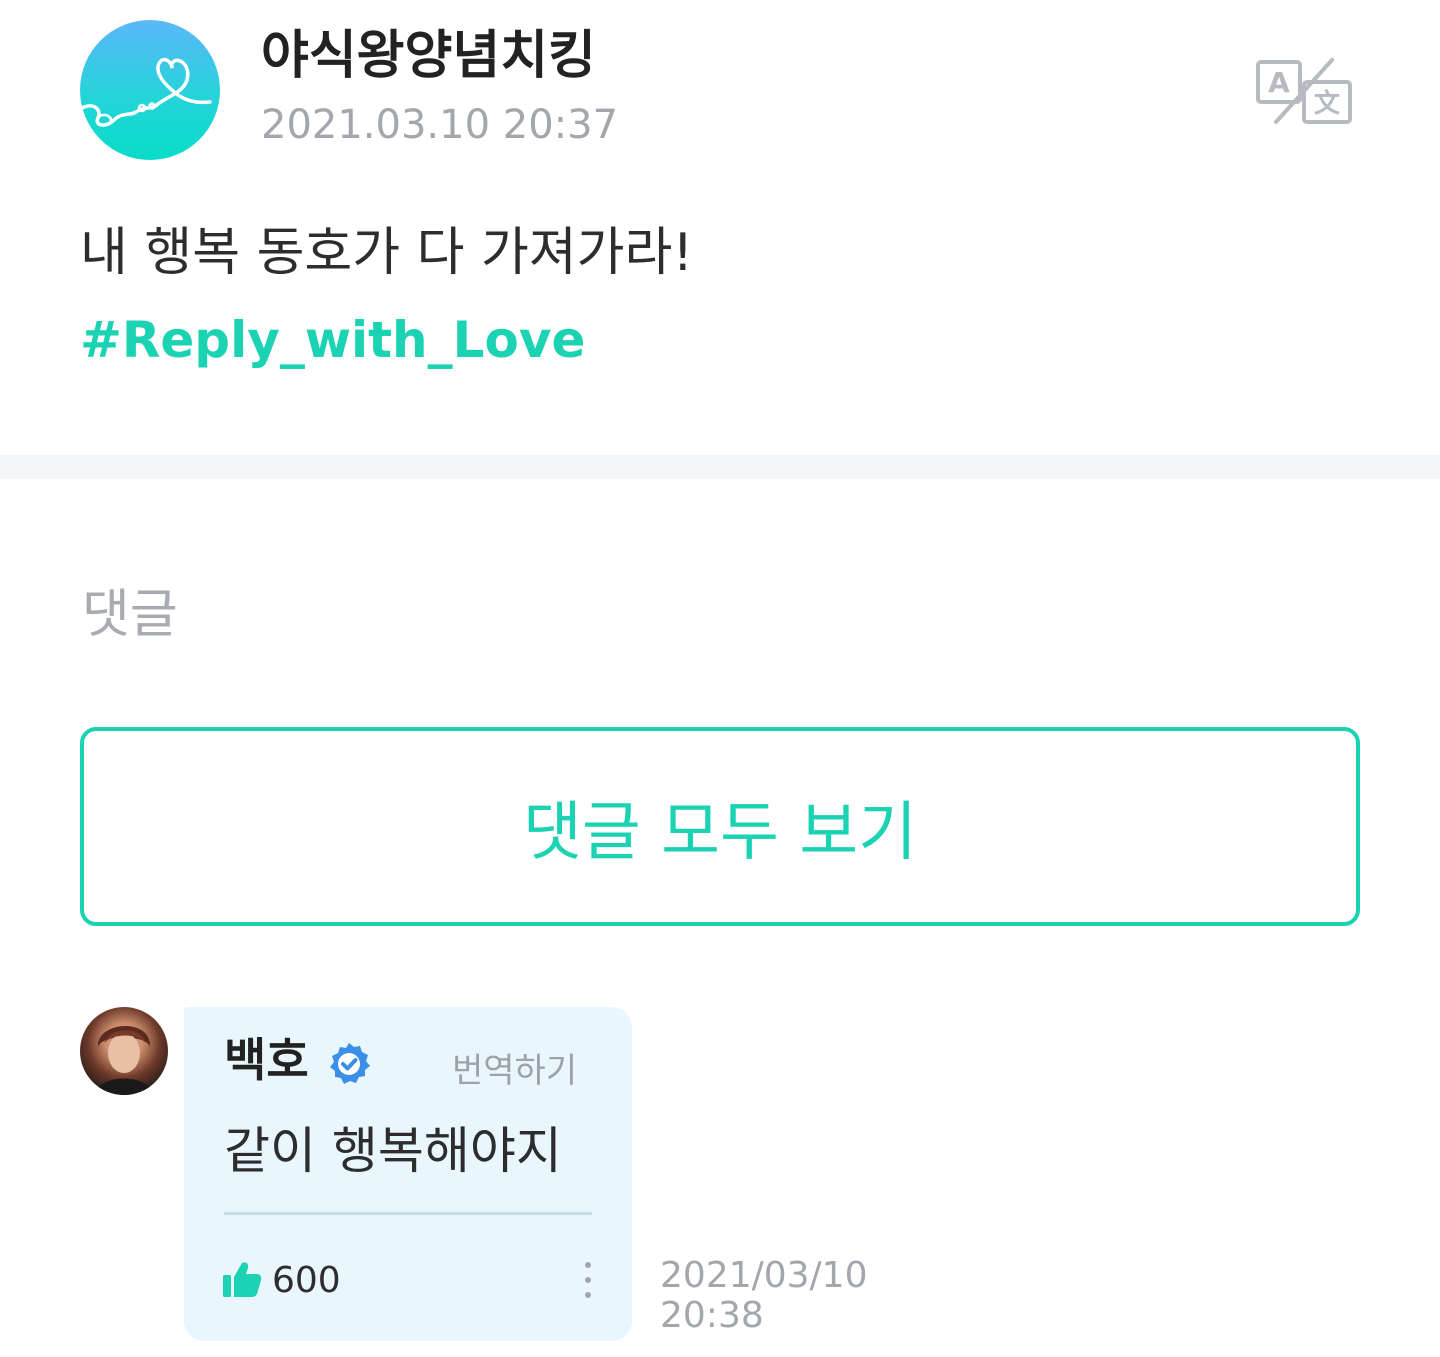  What do you see at coordinates (393, 1151) in the screenshot?
I see `comment-text: 같이 행복해야지` at bounding box center [393, 1151].